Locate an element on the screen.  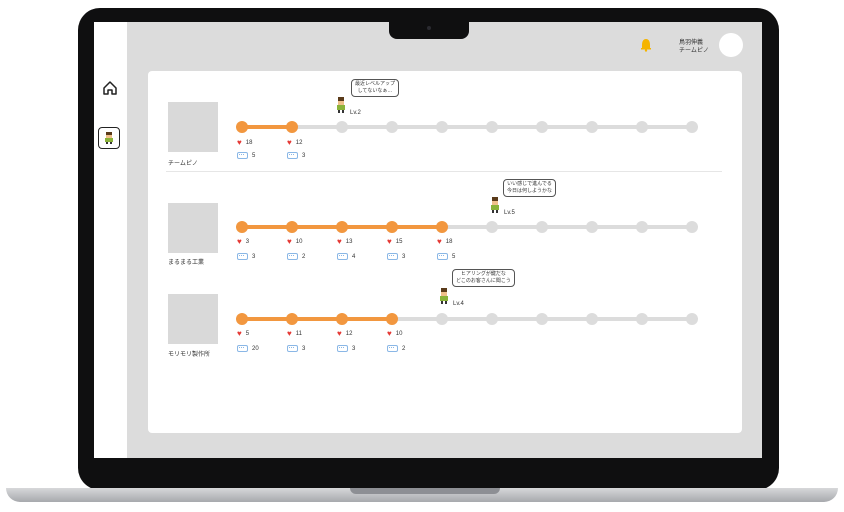
bottom-bezel is located at coordinates (428, 462).